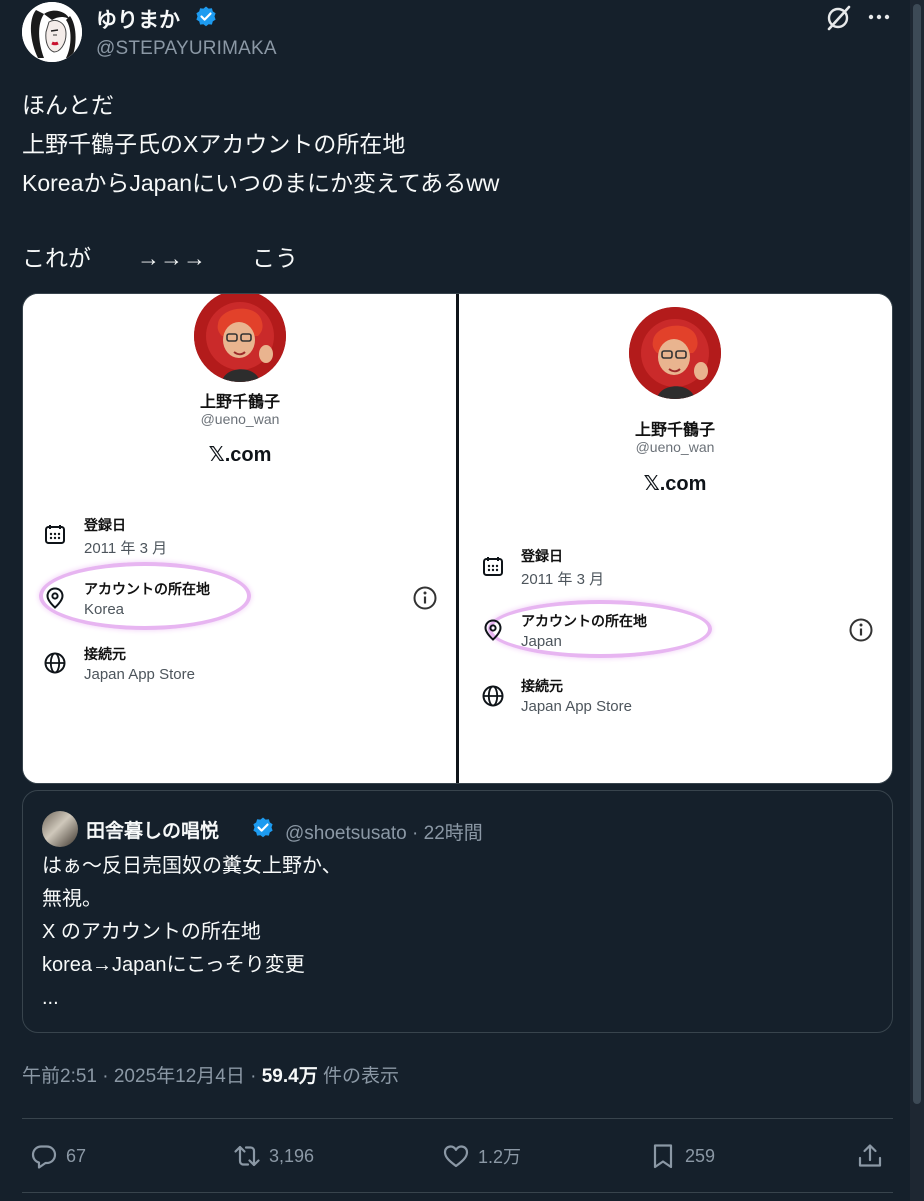  What do you see at coordinates (247, 1156) in the screenshot?
I see `repost-icon` at bounding box center [247, 1156].